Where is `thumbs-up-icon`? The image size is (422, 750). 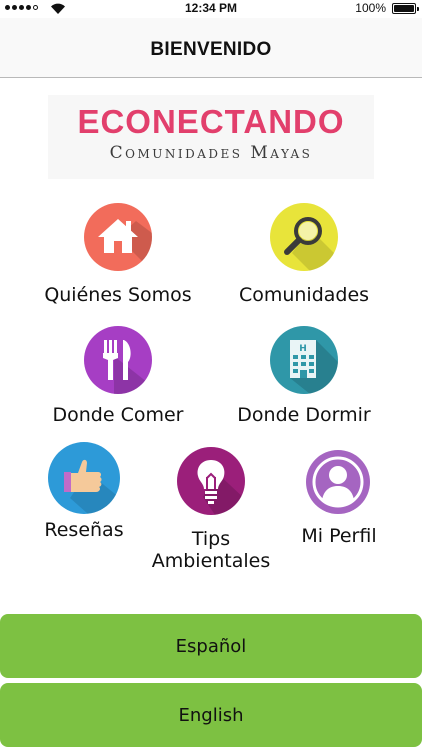
thumbs-up-icon is located at coordinates (84, 478).